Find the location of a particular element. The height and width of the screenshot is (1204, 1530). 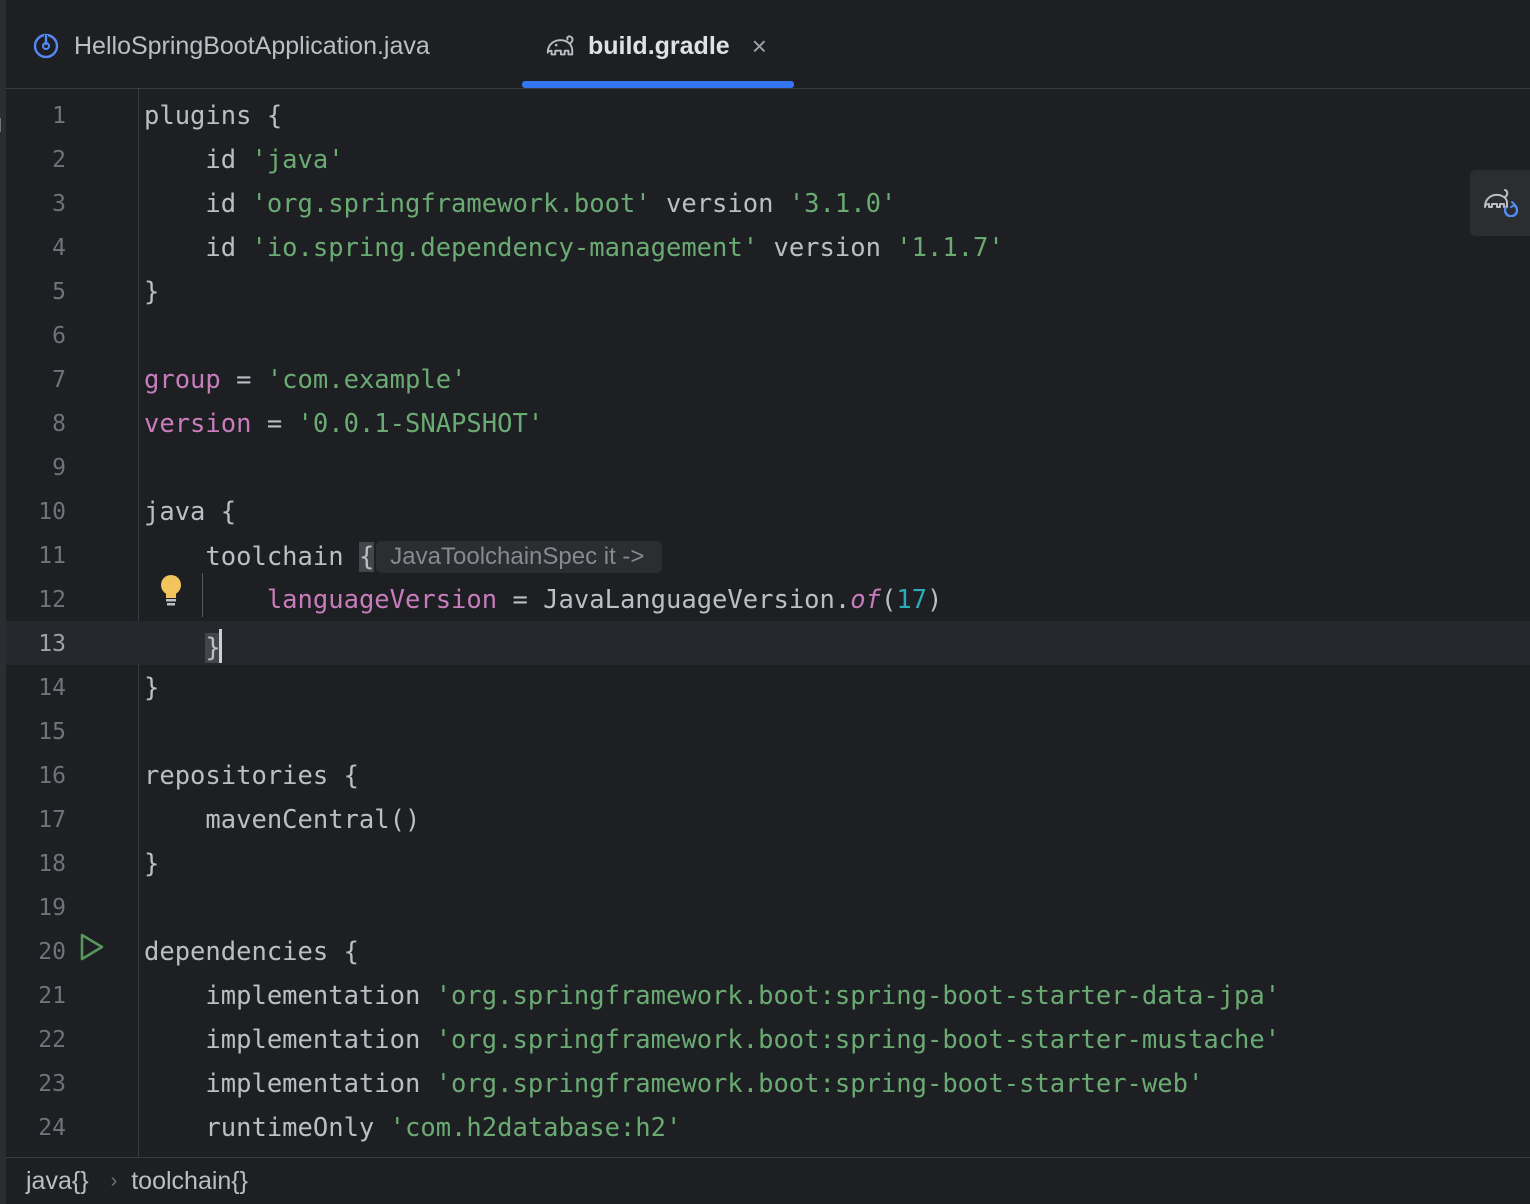

line-number: 7 is located at coordinates (59, 380).